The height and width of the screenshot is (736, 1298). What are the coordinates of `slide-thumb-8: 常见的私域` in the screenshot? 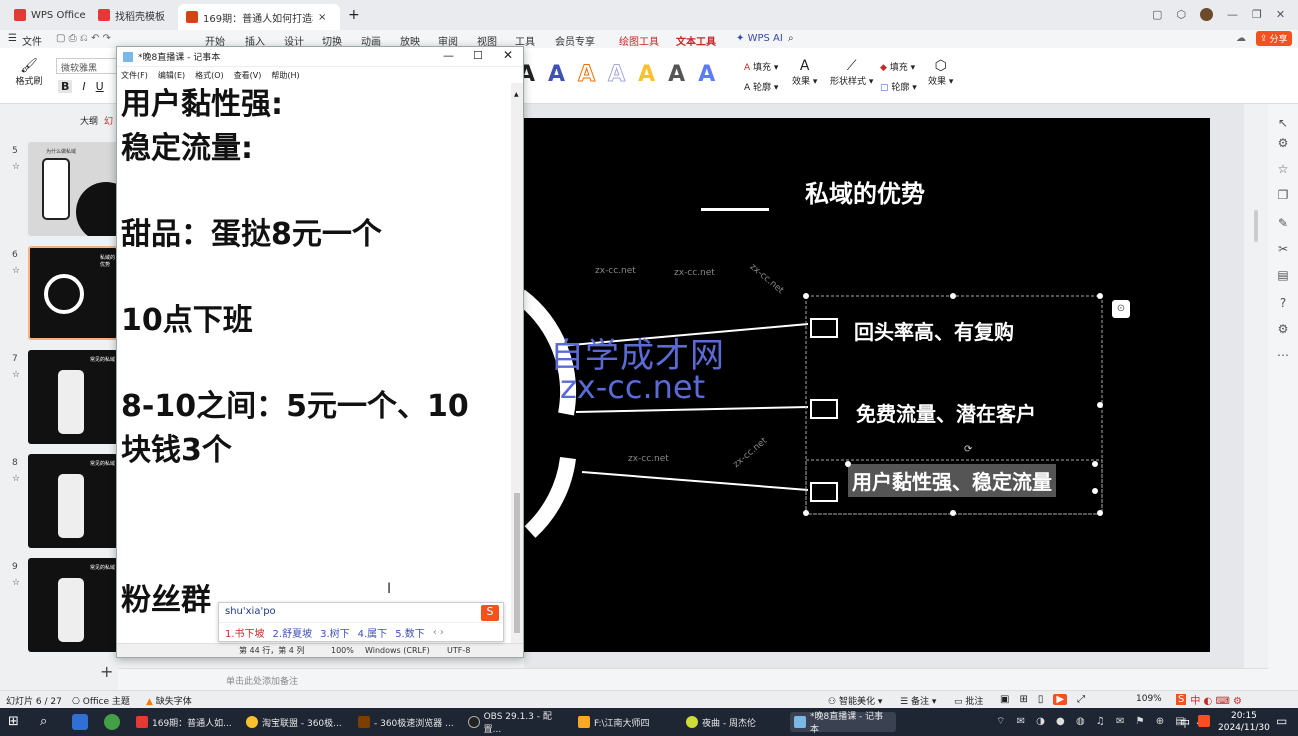 It's located at (73, 501).